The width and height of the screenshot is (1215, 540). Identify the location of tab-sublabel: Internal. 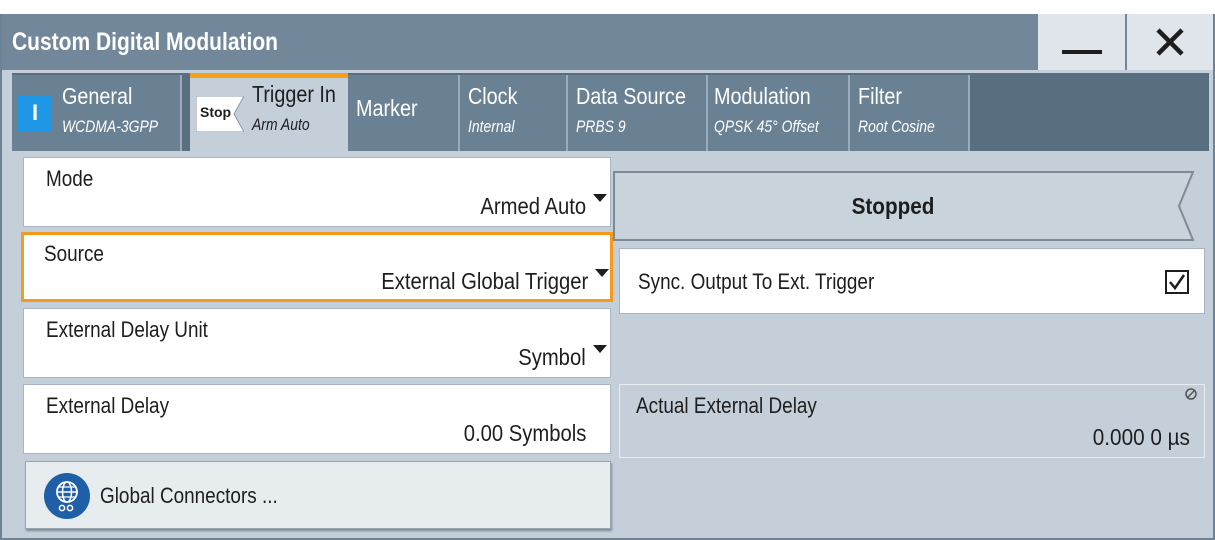
(491, 126).